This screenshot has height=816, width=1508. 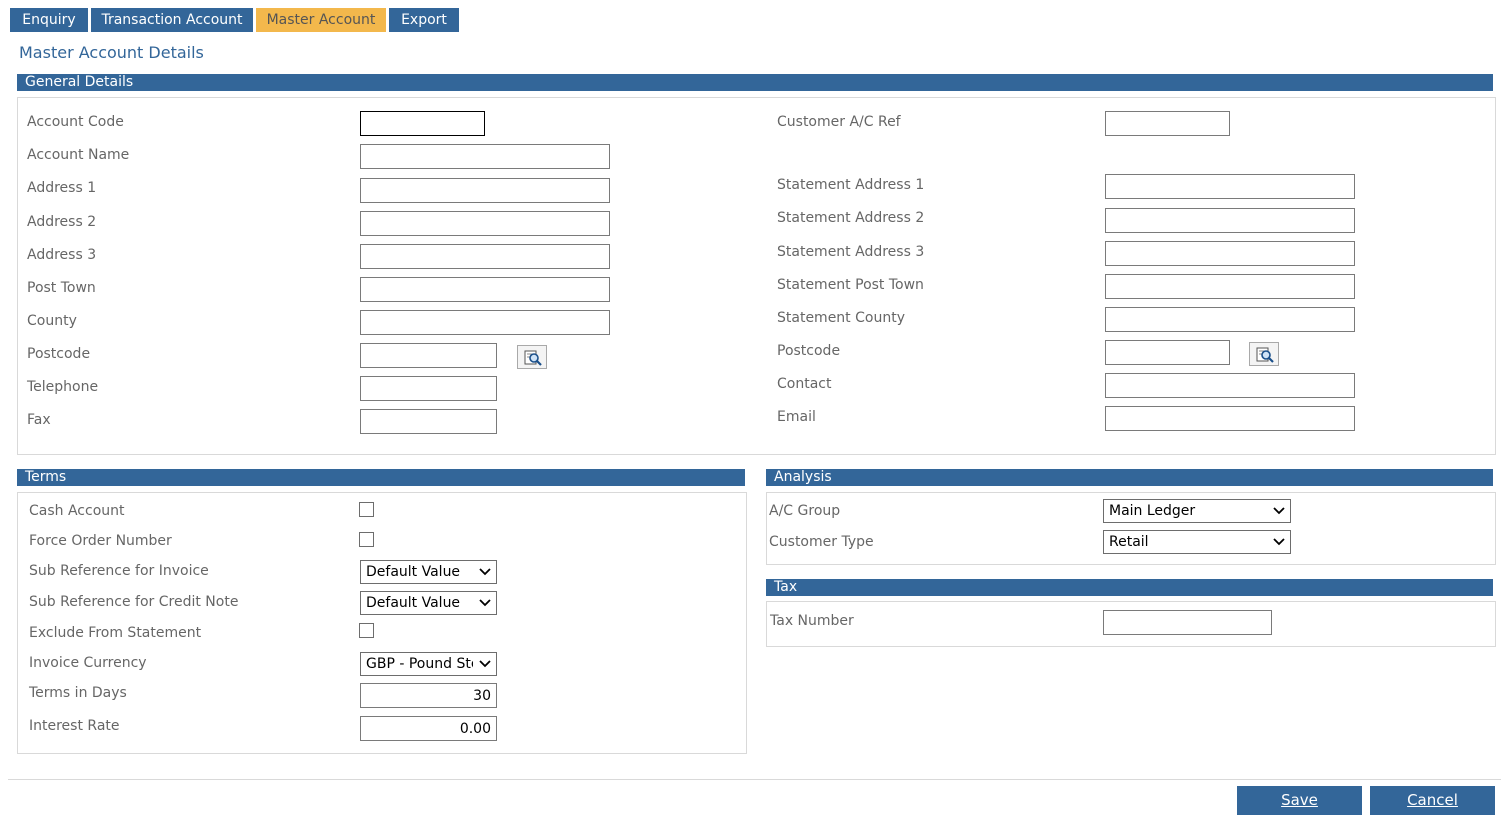 I want to click on page-title: Master Account Details, so click(x=111, y=52).